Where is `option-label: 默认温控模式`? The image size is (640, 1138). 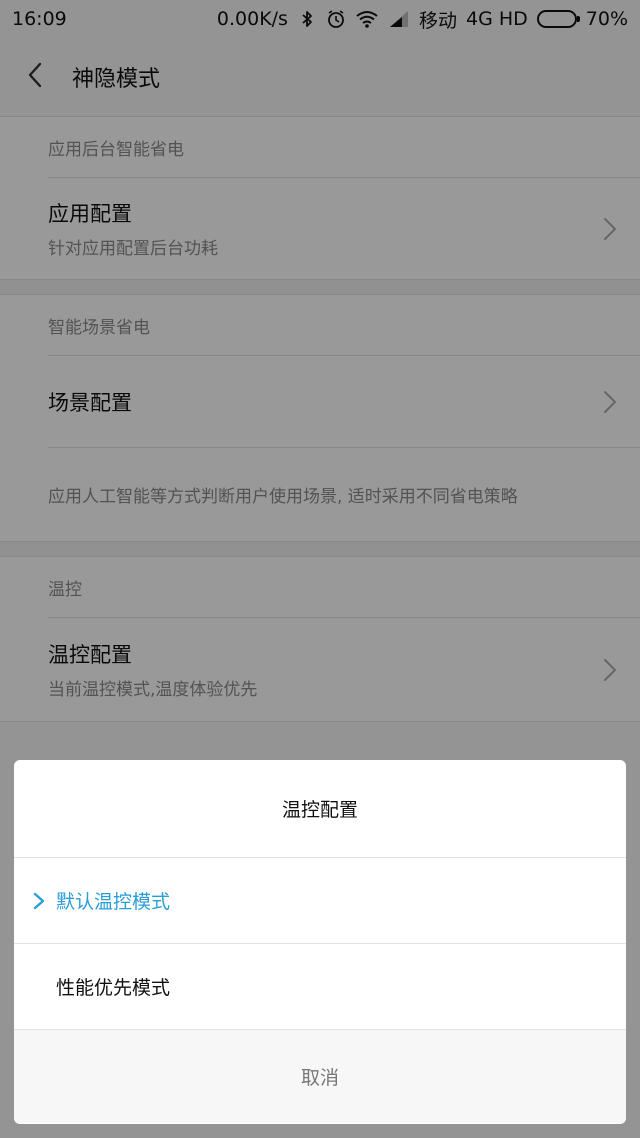
option-label: 默认温控模式 is located at coordinates (113, 902).